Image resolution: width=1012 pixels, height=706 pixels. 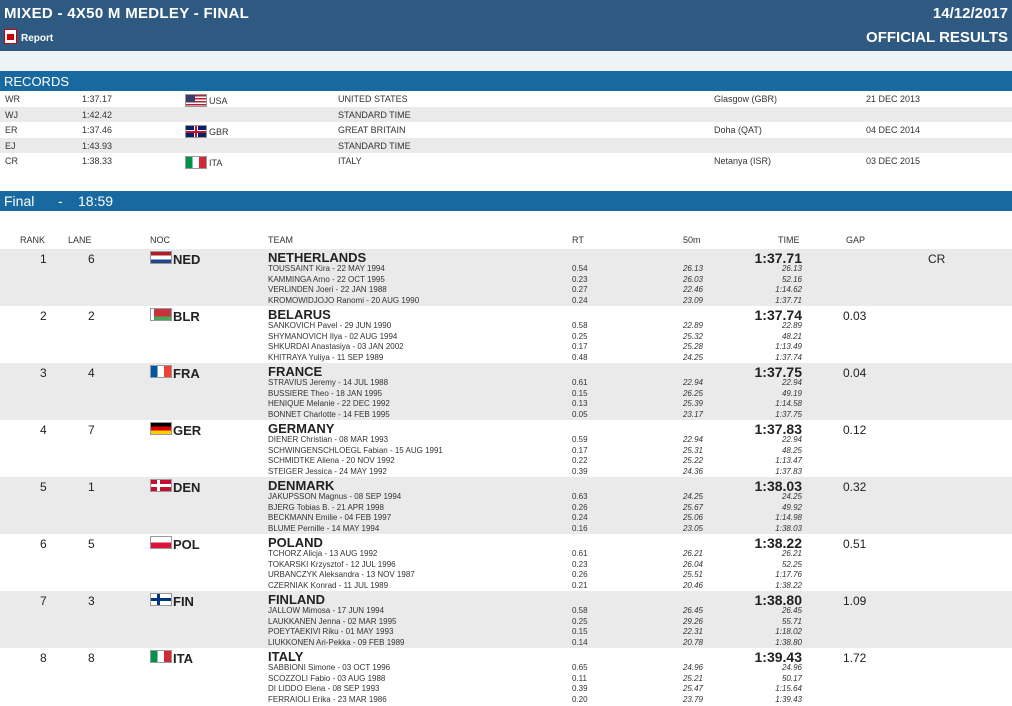 What do you see at coordinates (788, 346) in the screenshot?
I see `cumulative-time: 1:13.49` at bounding box center [788, 346].